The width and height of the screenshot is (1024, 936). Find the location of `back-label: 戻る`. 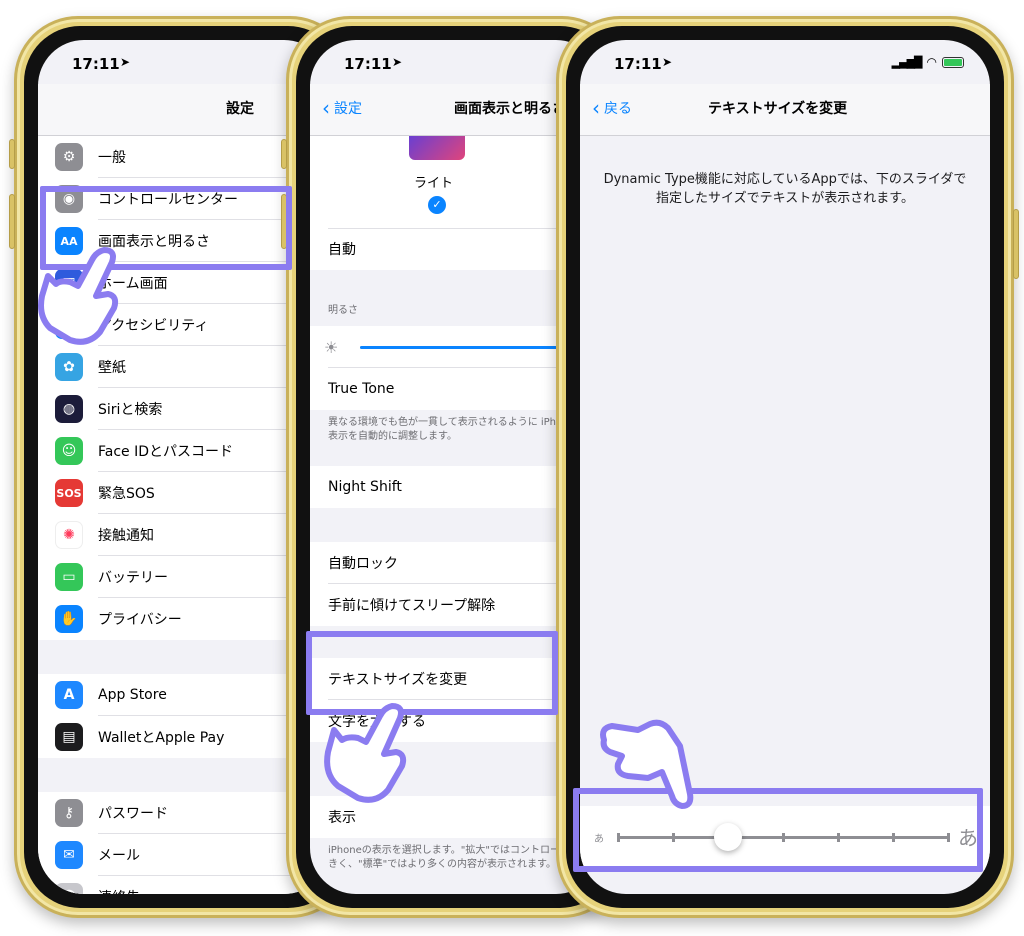

back-label: 戻る is located at coordinates (618, 109).